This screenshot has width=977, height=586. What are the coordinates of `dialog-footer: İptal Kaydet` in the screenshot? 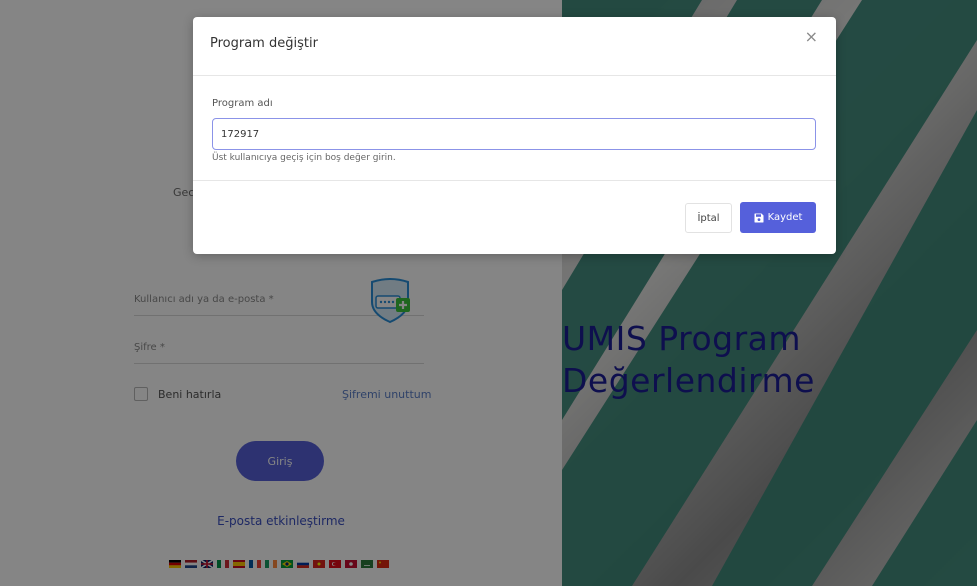 It's located at (514, 217).